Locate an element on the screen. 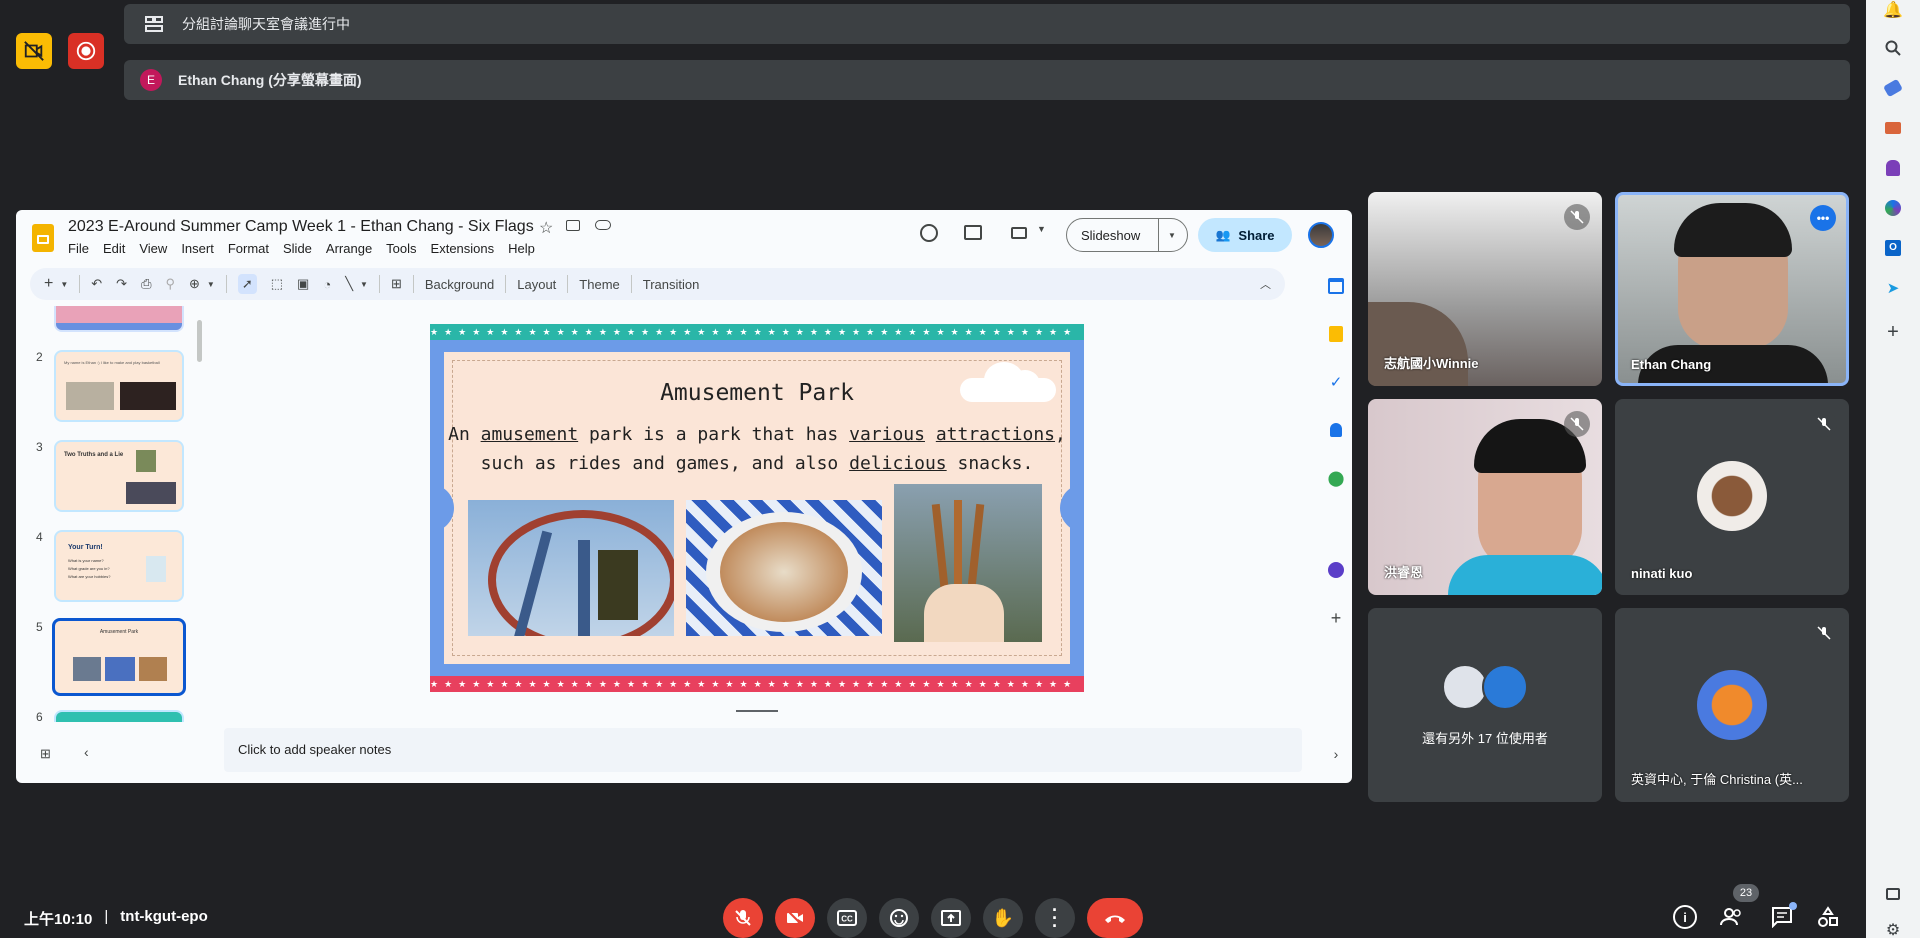  paint-format-icon: ⚲ is located at coordinates (170, 284).